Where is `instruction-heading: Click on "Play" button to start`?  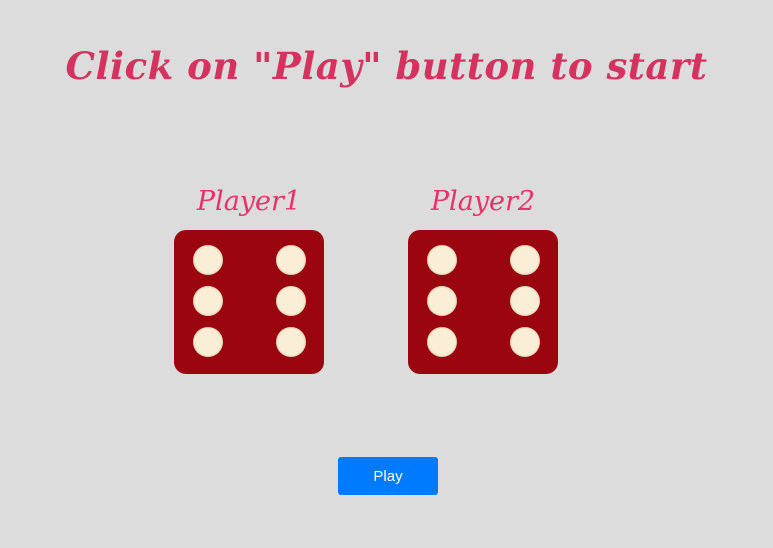 instruction-heading: Click on "Play" button to start is located at coordinates (386, 66).